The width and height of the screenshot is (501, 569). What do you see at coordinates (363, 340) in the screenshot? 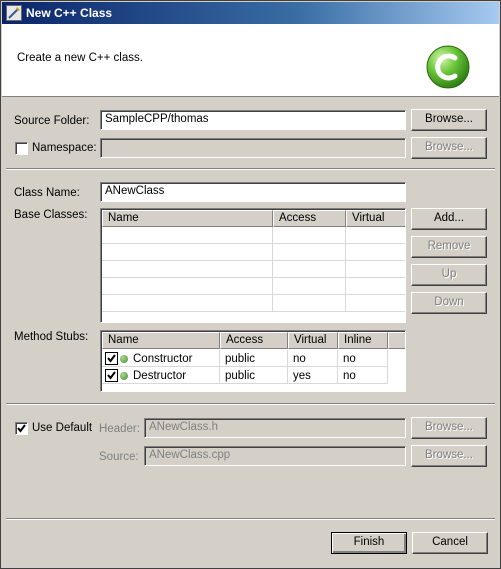
I see `column-header-inline: Inline` at bounding box center [363, 340].